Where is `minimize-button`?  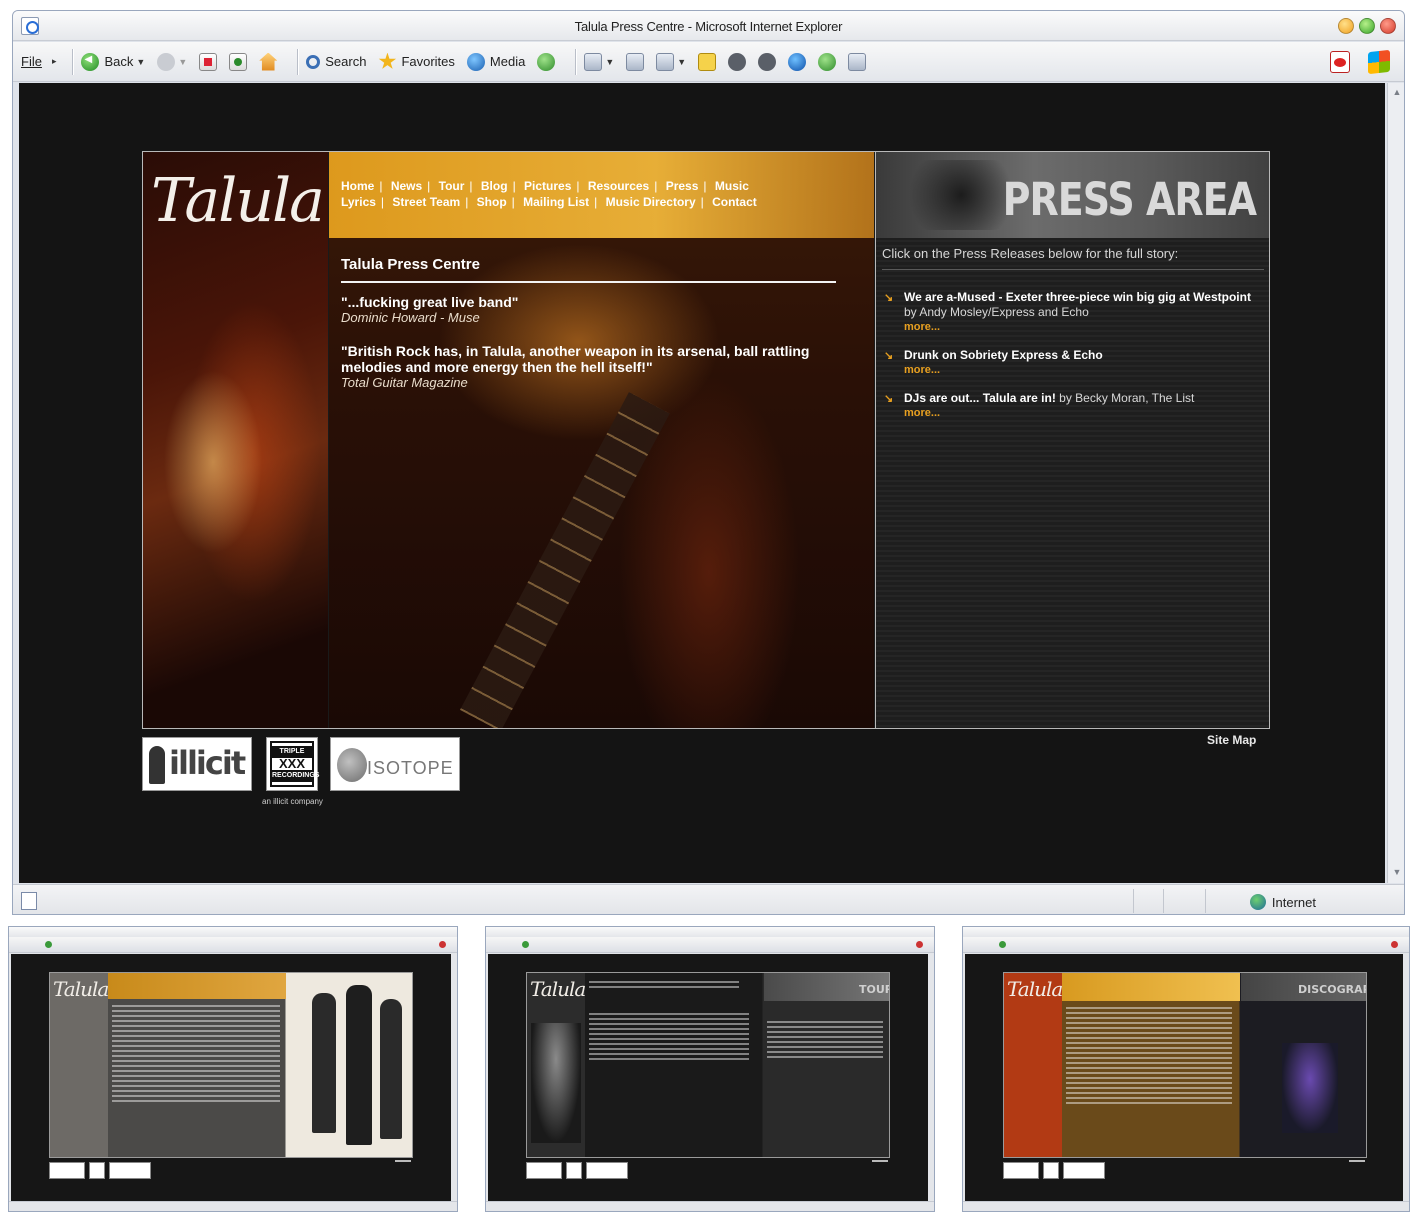
minimize-button is located at coordinates (1346, 26).